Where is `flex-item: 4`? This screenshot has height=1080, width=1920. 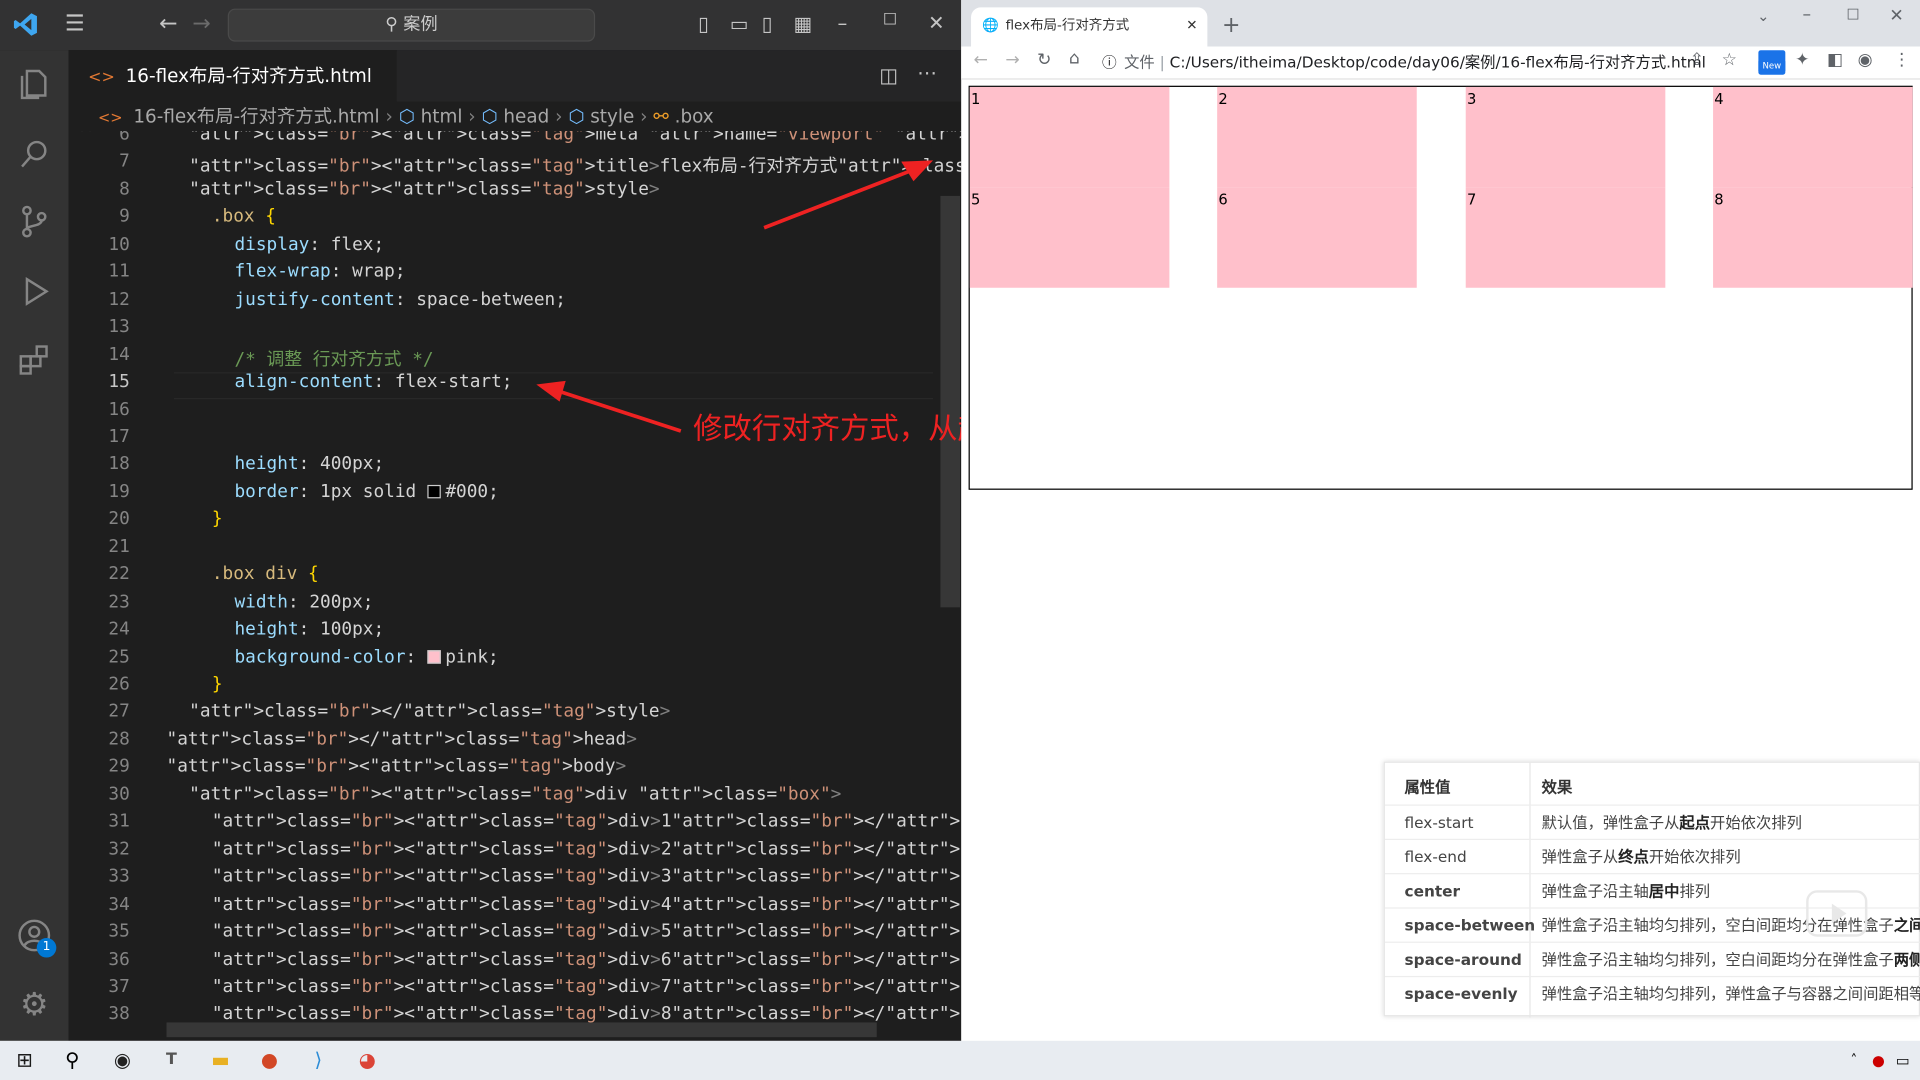
flex-item: 4 is located at coordinates (1813, 137).